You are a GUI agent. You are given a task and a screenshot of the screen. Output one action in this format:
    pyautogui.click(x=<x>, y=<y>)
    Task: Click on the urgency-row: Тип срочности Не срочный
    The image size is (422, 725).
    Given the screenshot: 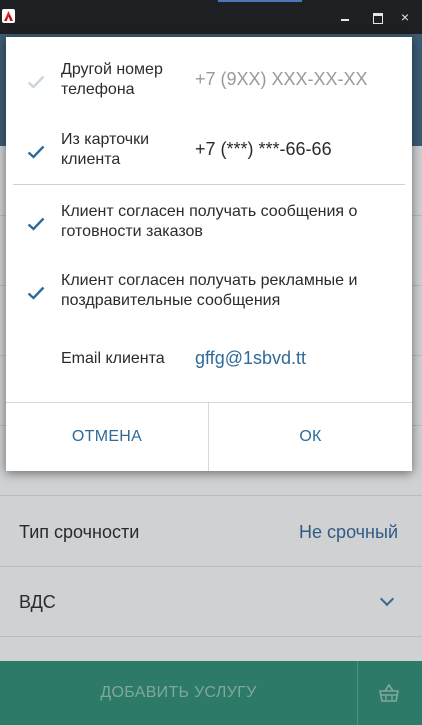 What is the action you would take?
    pyautogui.click(x=211, y=532)
    